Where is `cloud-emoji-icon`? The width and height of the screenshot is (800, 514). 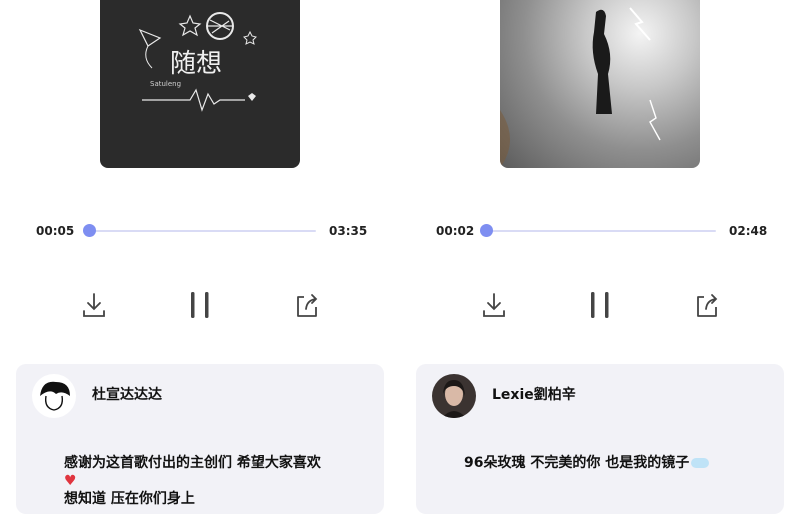 cloud-emoji-icon is located at coordinates (700, 463).